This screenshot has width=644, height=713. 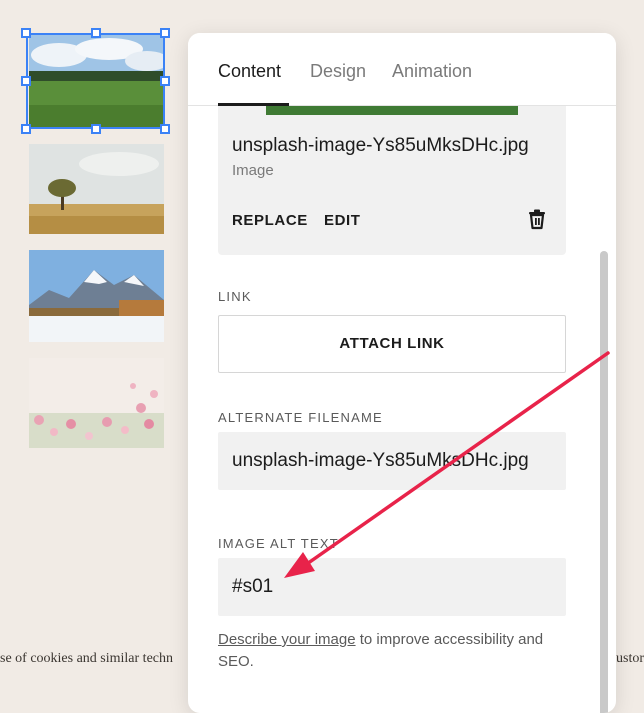 I want to click on thumbnail-snowy-mountains, so click(x=96, y=296).